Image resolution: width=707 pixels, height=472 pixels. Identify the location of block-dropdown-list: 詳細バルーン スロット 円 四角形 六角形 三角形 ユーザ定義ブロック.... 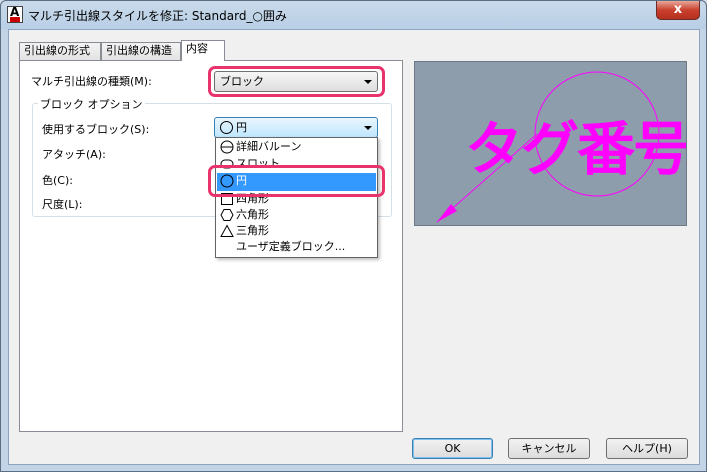
(296, 197).